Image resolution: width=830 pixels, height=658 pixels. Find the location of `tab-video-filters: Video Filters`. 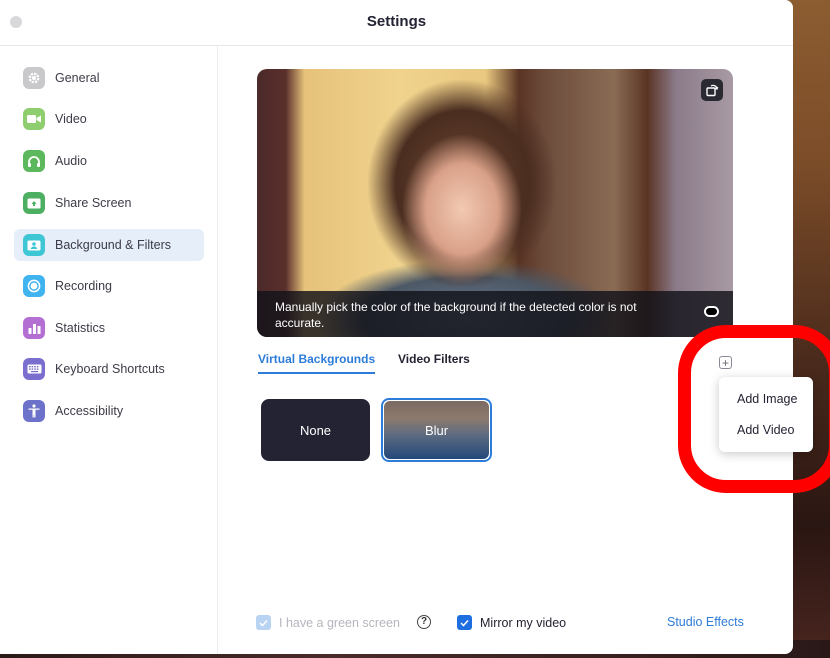

tab-video-filters: Video Filters is located at coordinates (434, 362).